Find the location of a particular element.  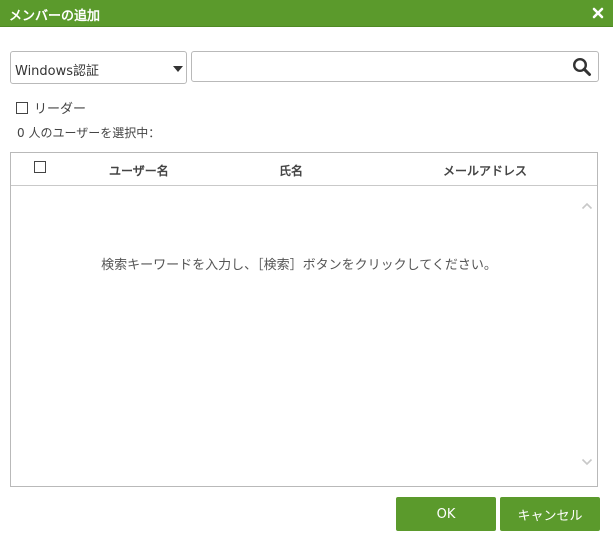

search-icon is located at coordinates (582, 67).